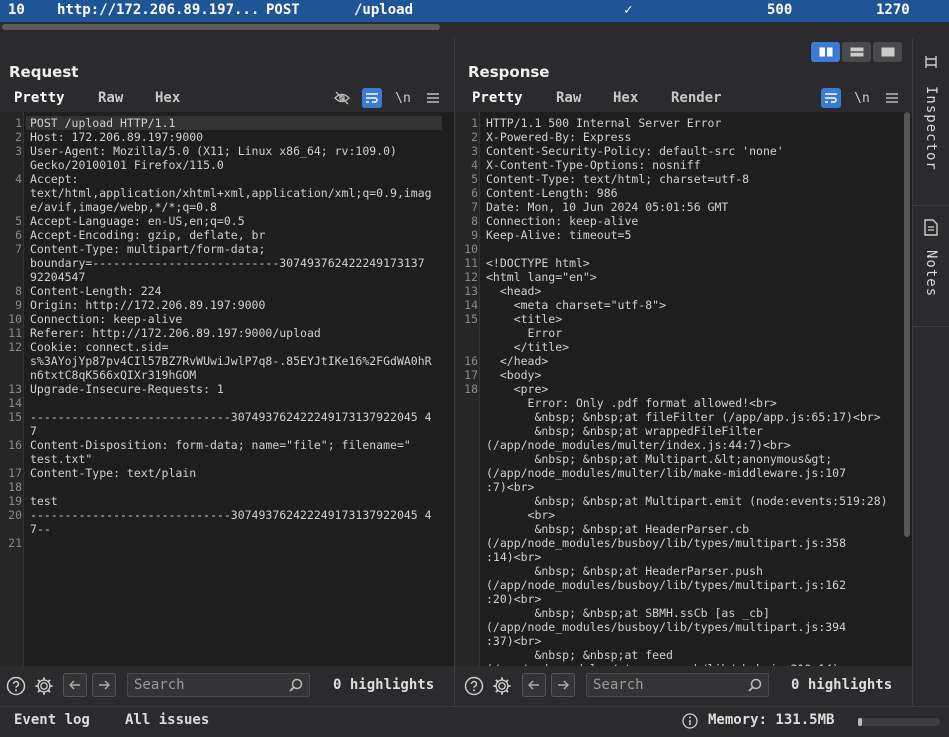  I want to click on search-icon, so click(755, 687).